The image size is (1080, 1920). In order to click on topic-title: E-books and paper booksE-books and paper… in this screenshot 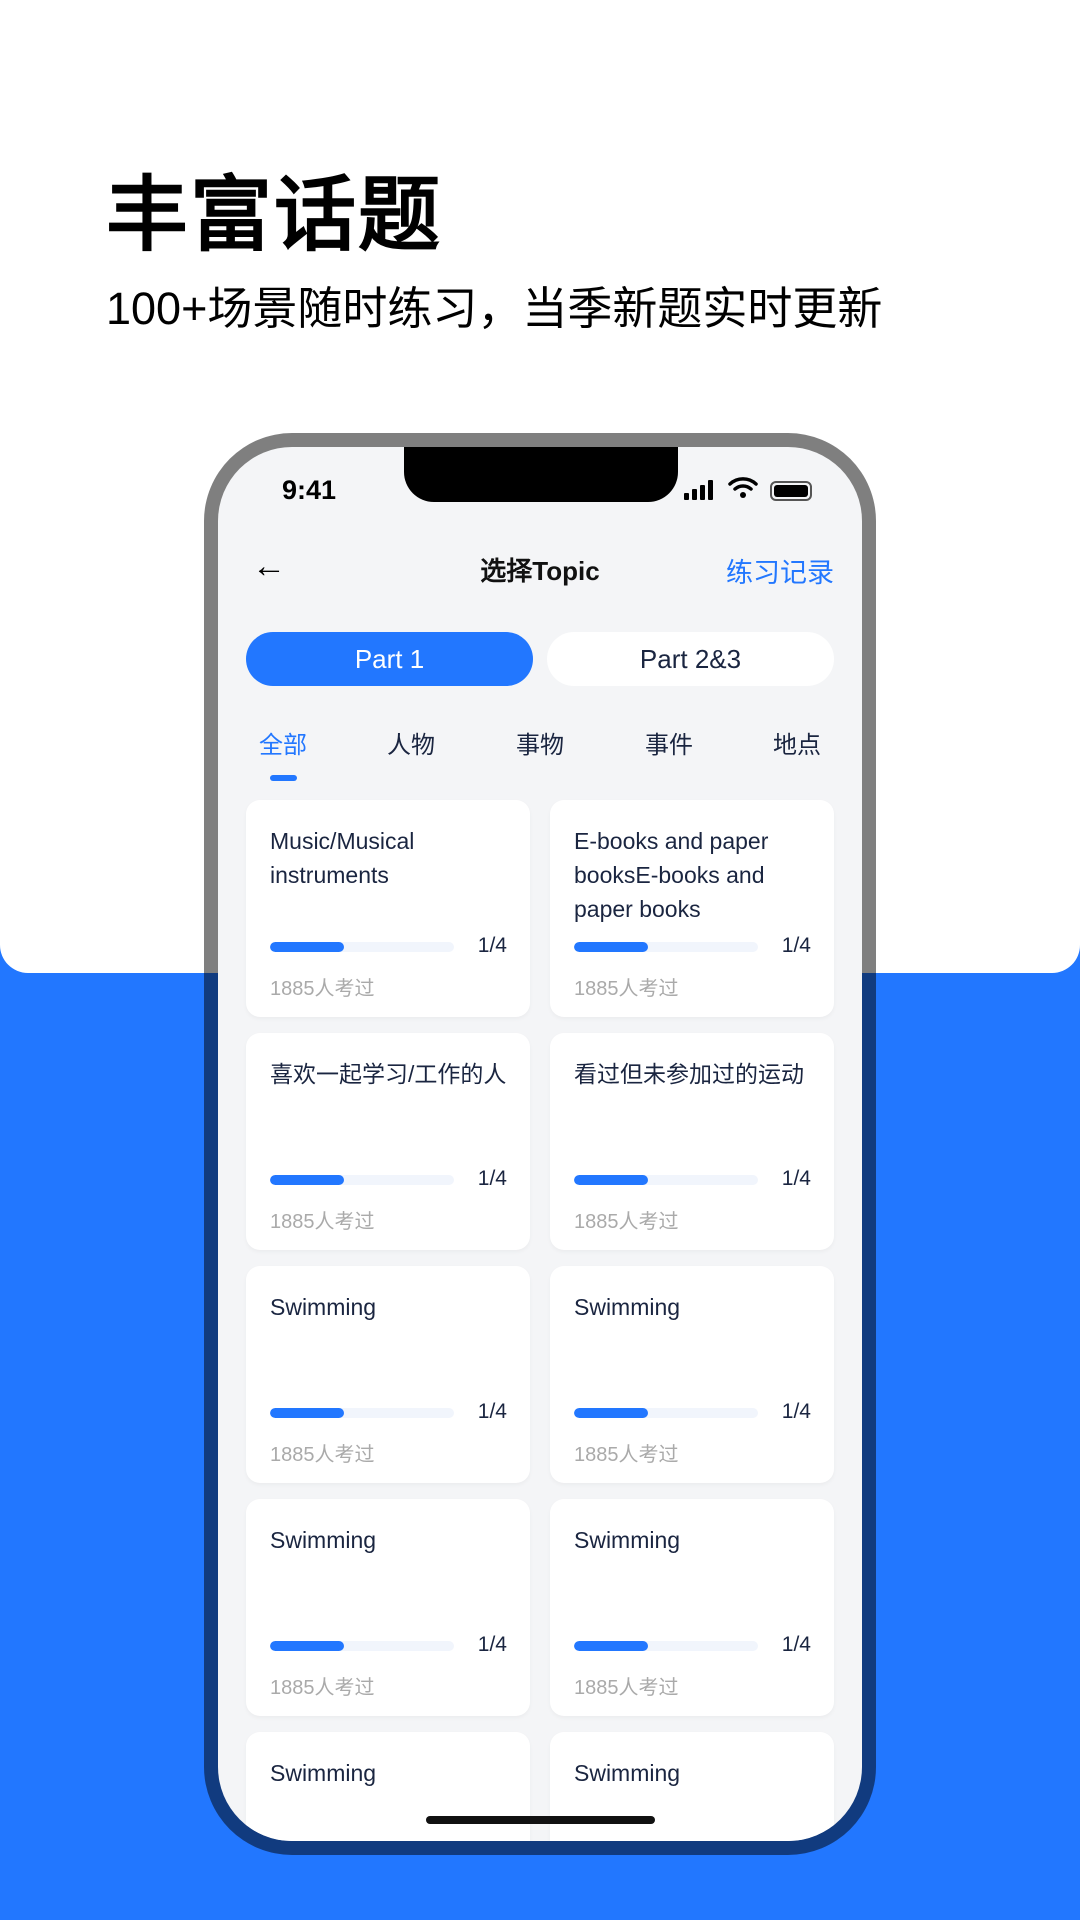, I will do `click(671, 875)`.